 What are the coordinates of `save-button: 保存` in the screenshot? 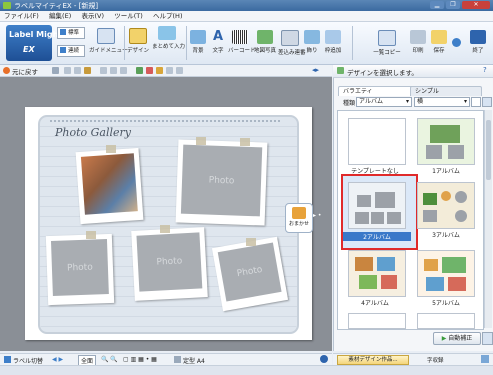 It's located at (439, 42).